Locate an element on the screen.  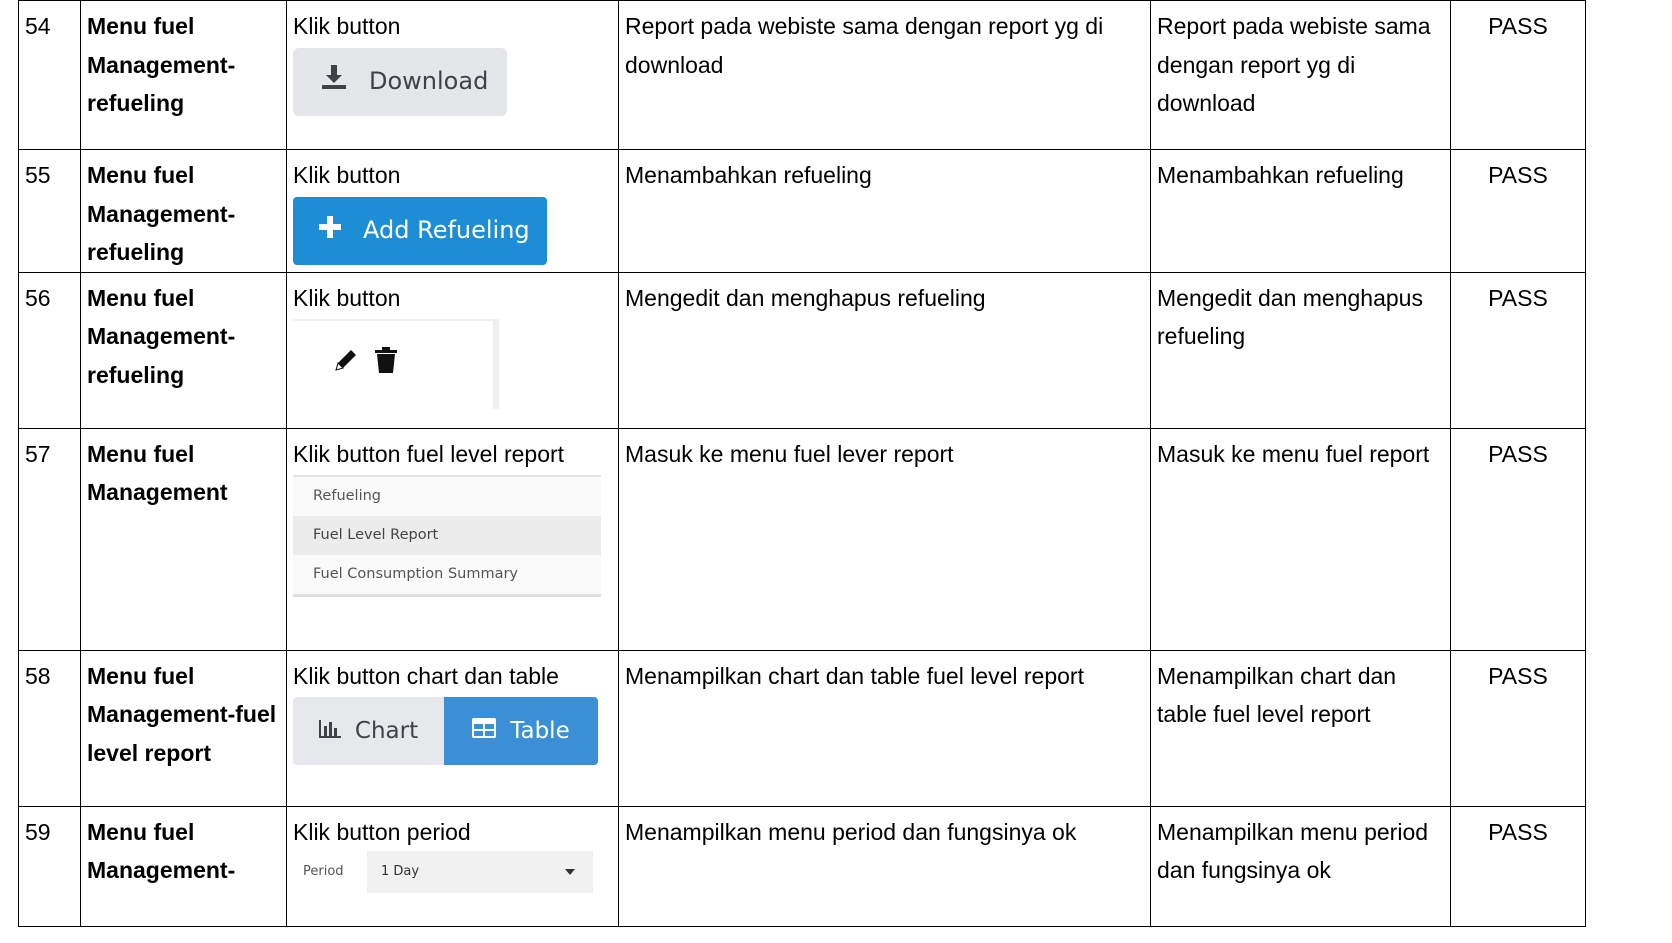
download-button: Download is located at coordinates (400, 81).